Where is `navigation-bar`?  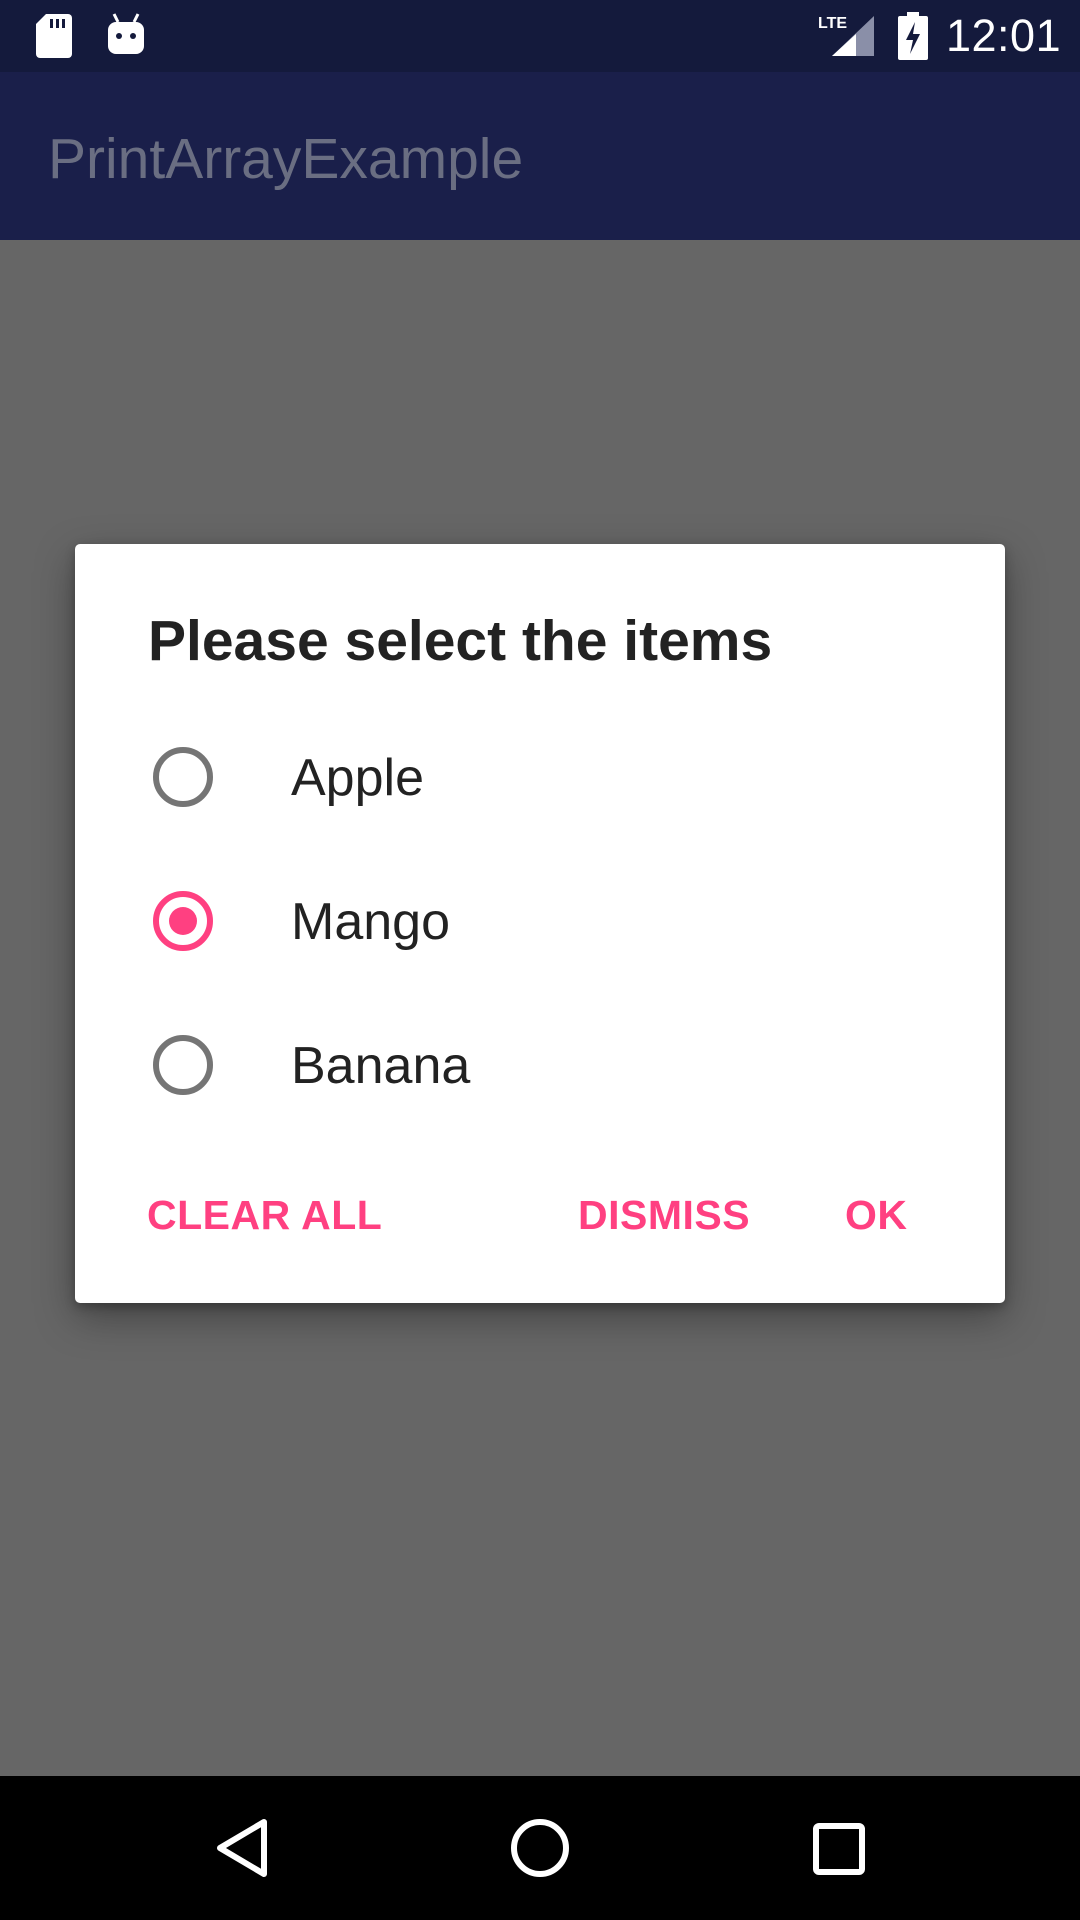 navigation-bar is located at coordinates (540, 1848).